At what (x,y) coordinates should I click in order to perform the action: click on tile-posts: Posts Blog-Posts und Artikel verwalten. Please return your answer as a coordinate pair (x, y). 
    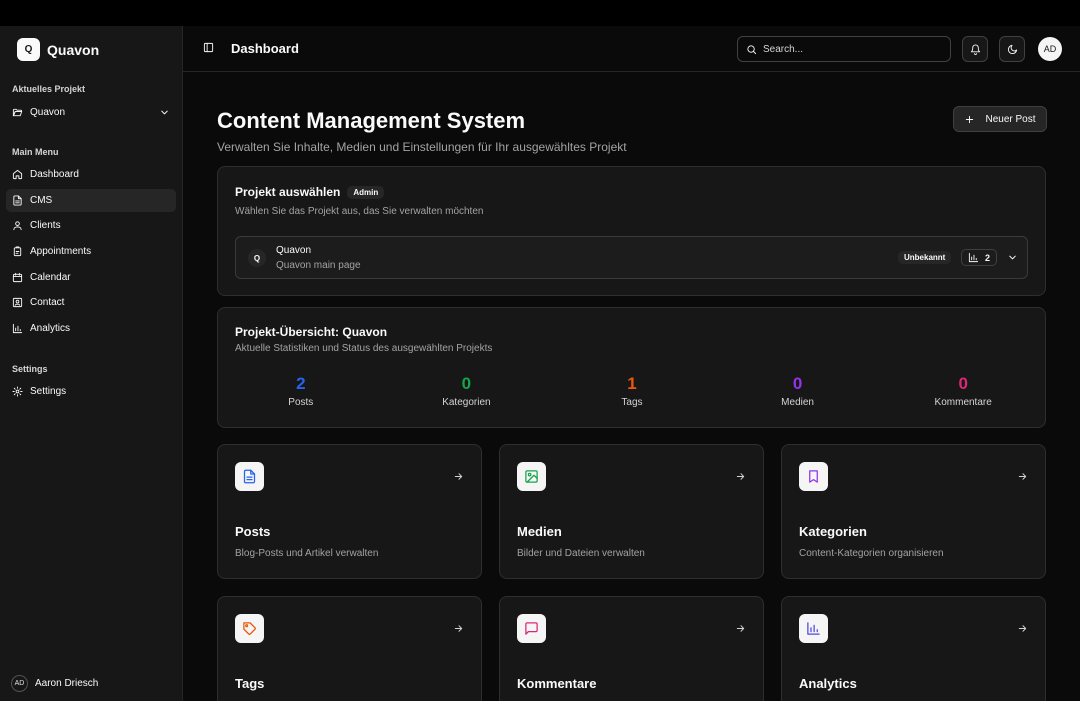
    Looking at the image, I should click on (349, 511).